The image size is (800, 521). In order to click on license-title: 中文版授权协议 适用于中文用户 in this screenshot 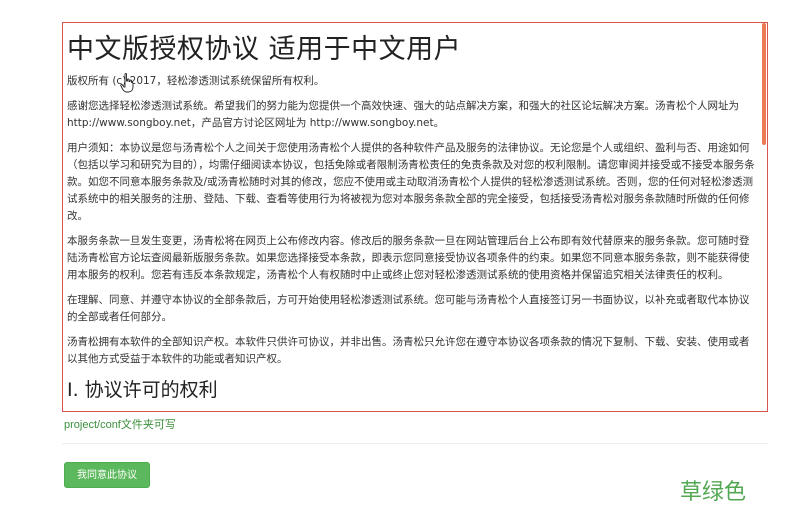, I will do `click(264, 49)`.